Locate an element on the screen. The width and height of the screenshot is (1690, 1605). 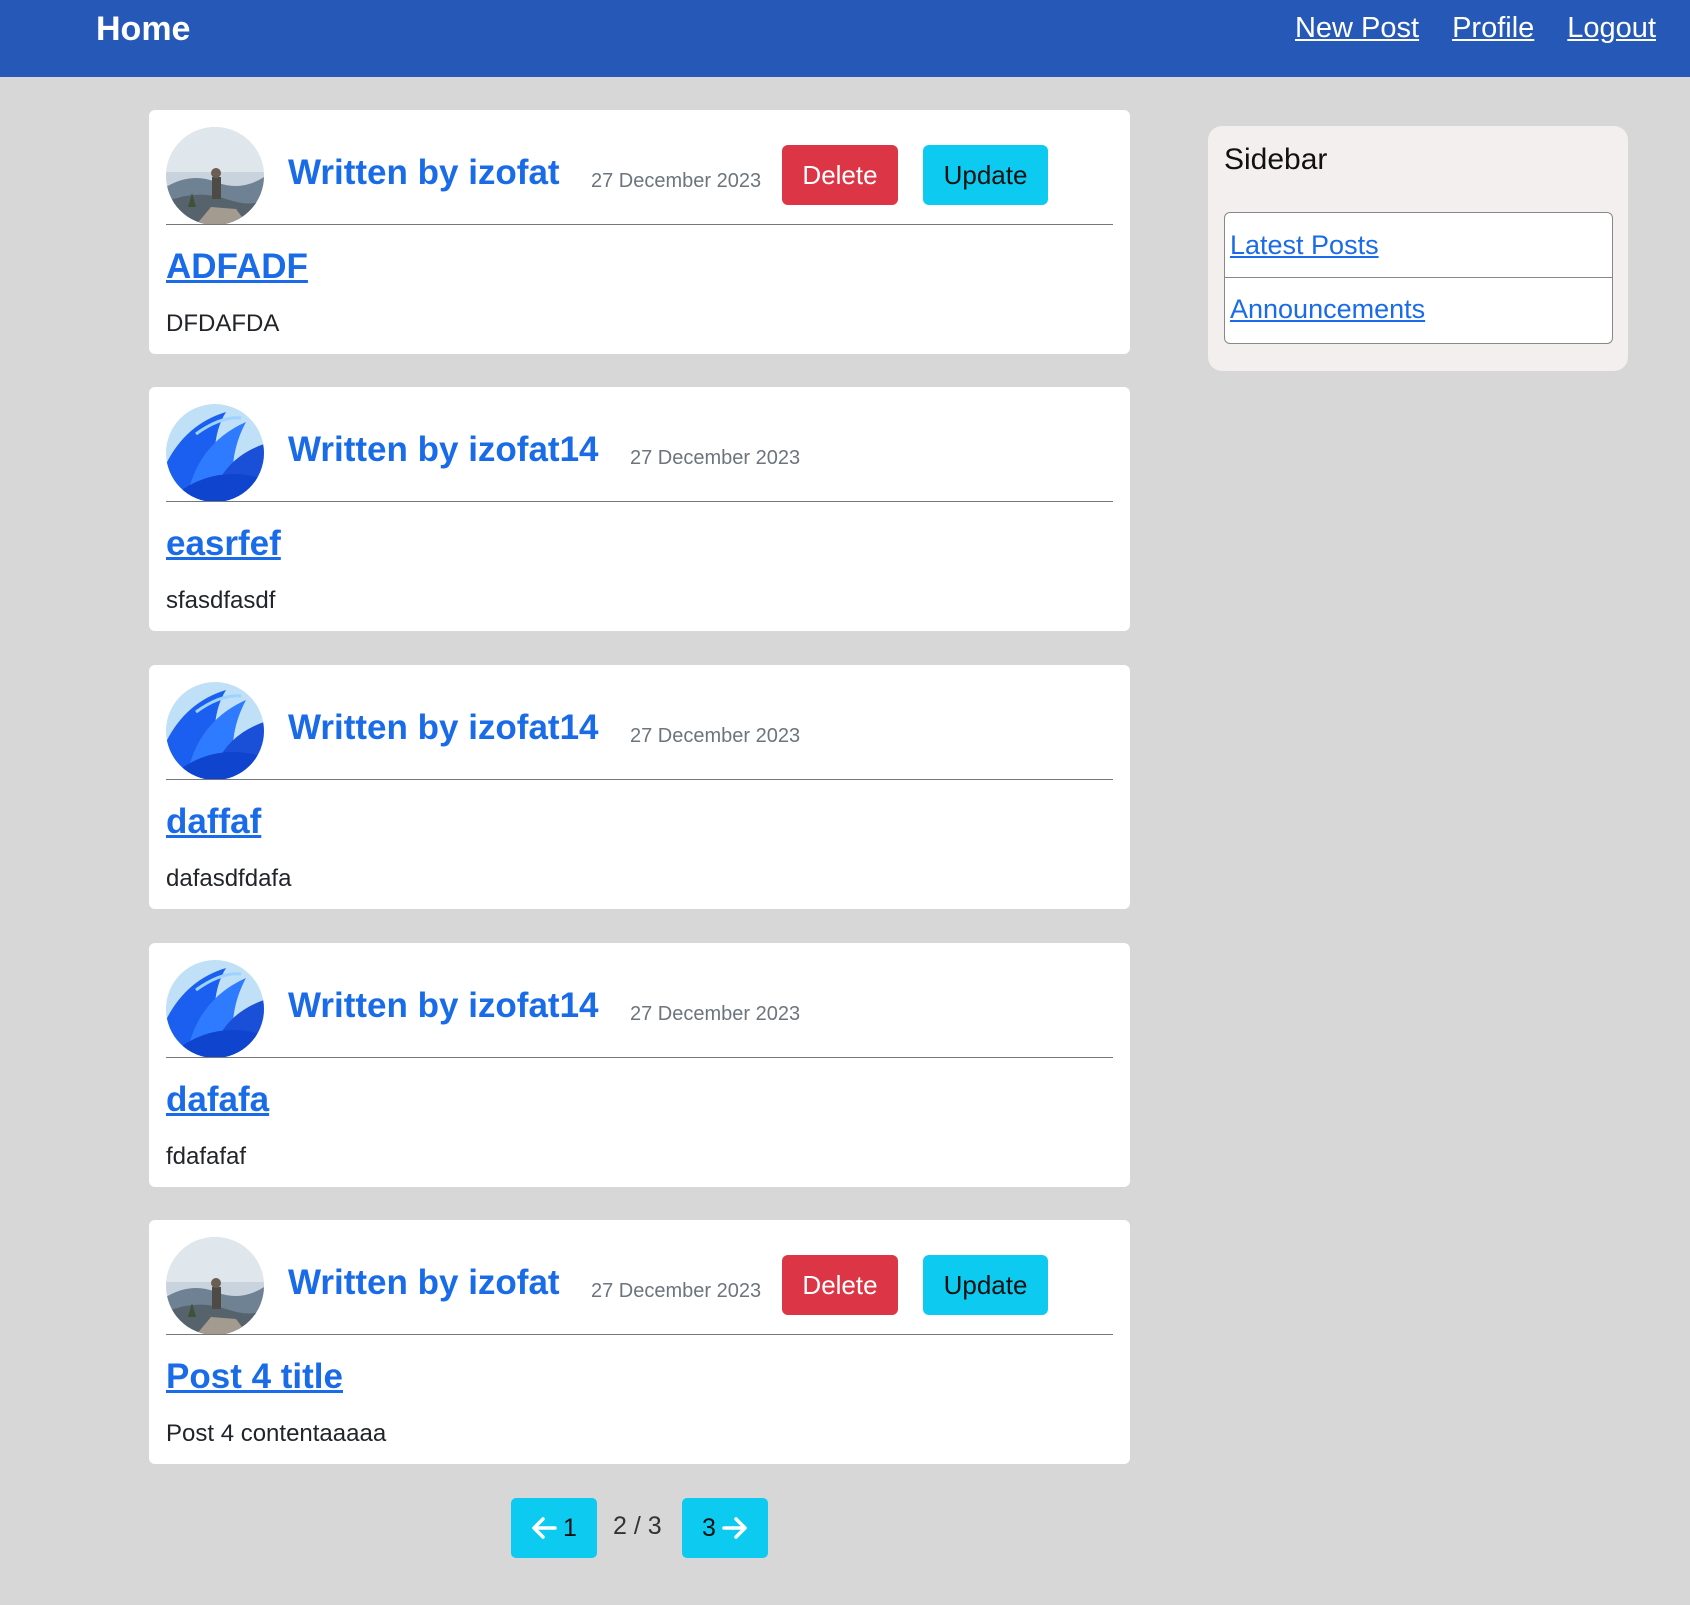
post-content: sfasdfasdf is located at coordinates (221, 600).